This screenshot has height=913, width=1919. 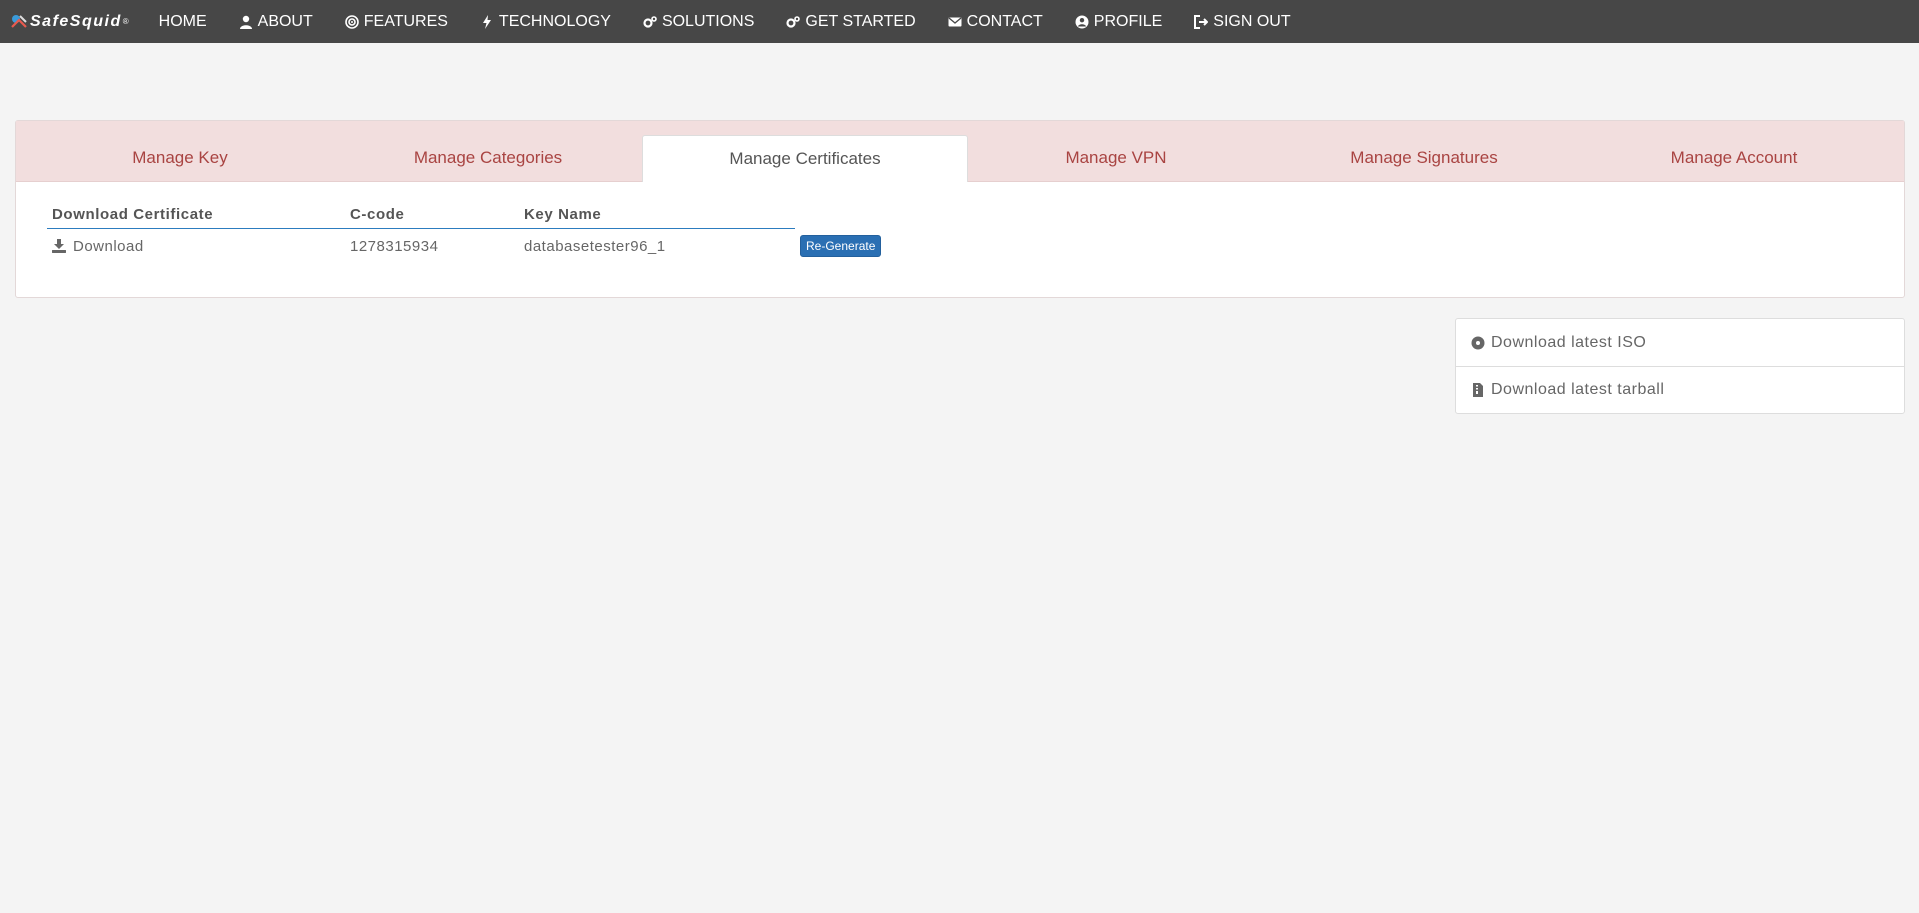 I want to click on header-key-name: Key Name, so click(x=563, y=214).